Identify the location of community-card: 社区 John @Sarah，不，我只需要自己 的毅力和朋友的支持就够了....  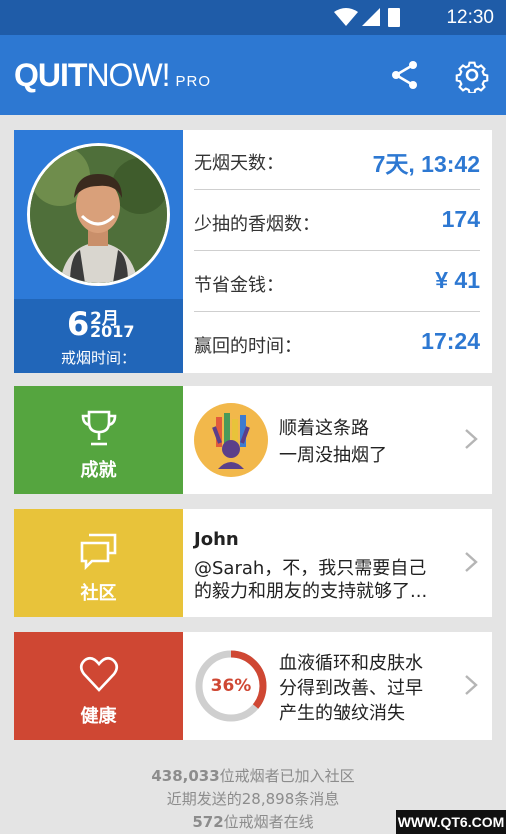
(253, 563).